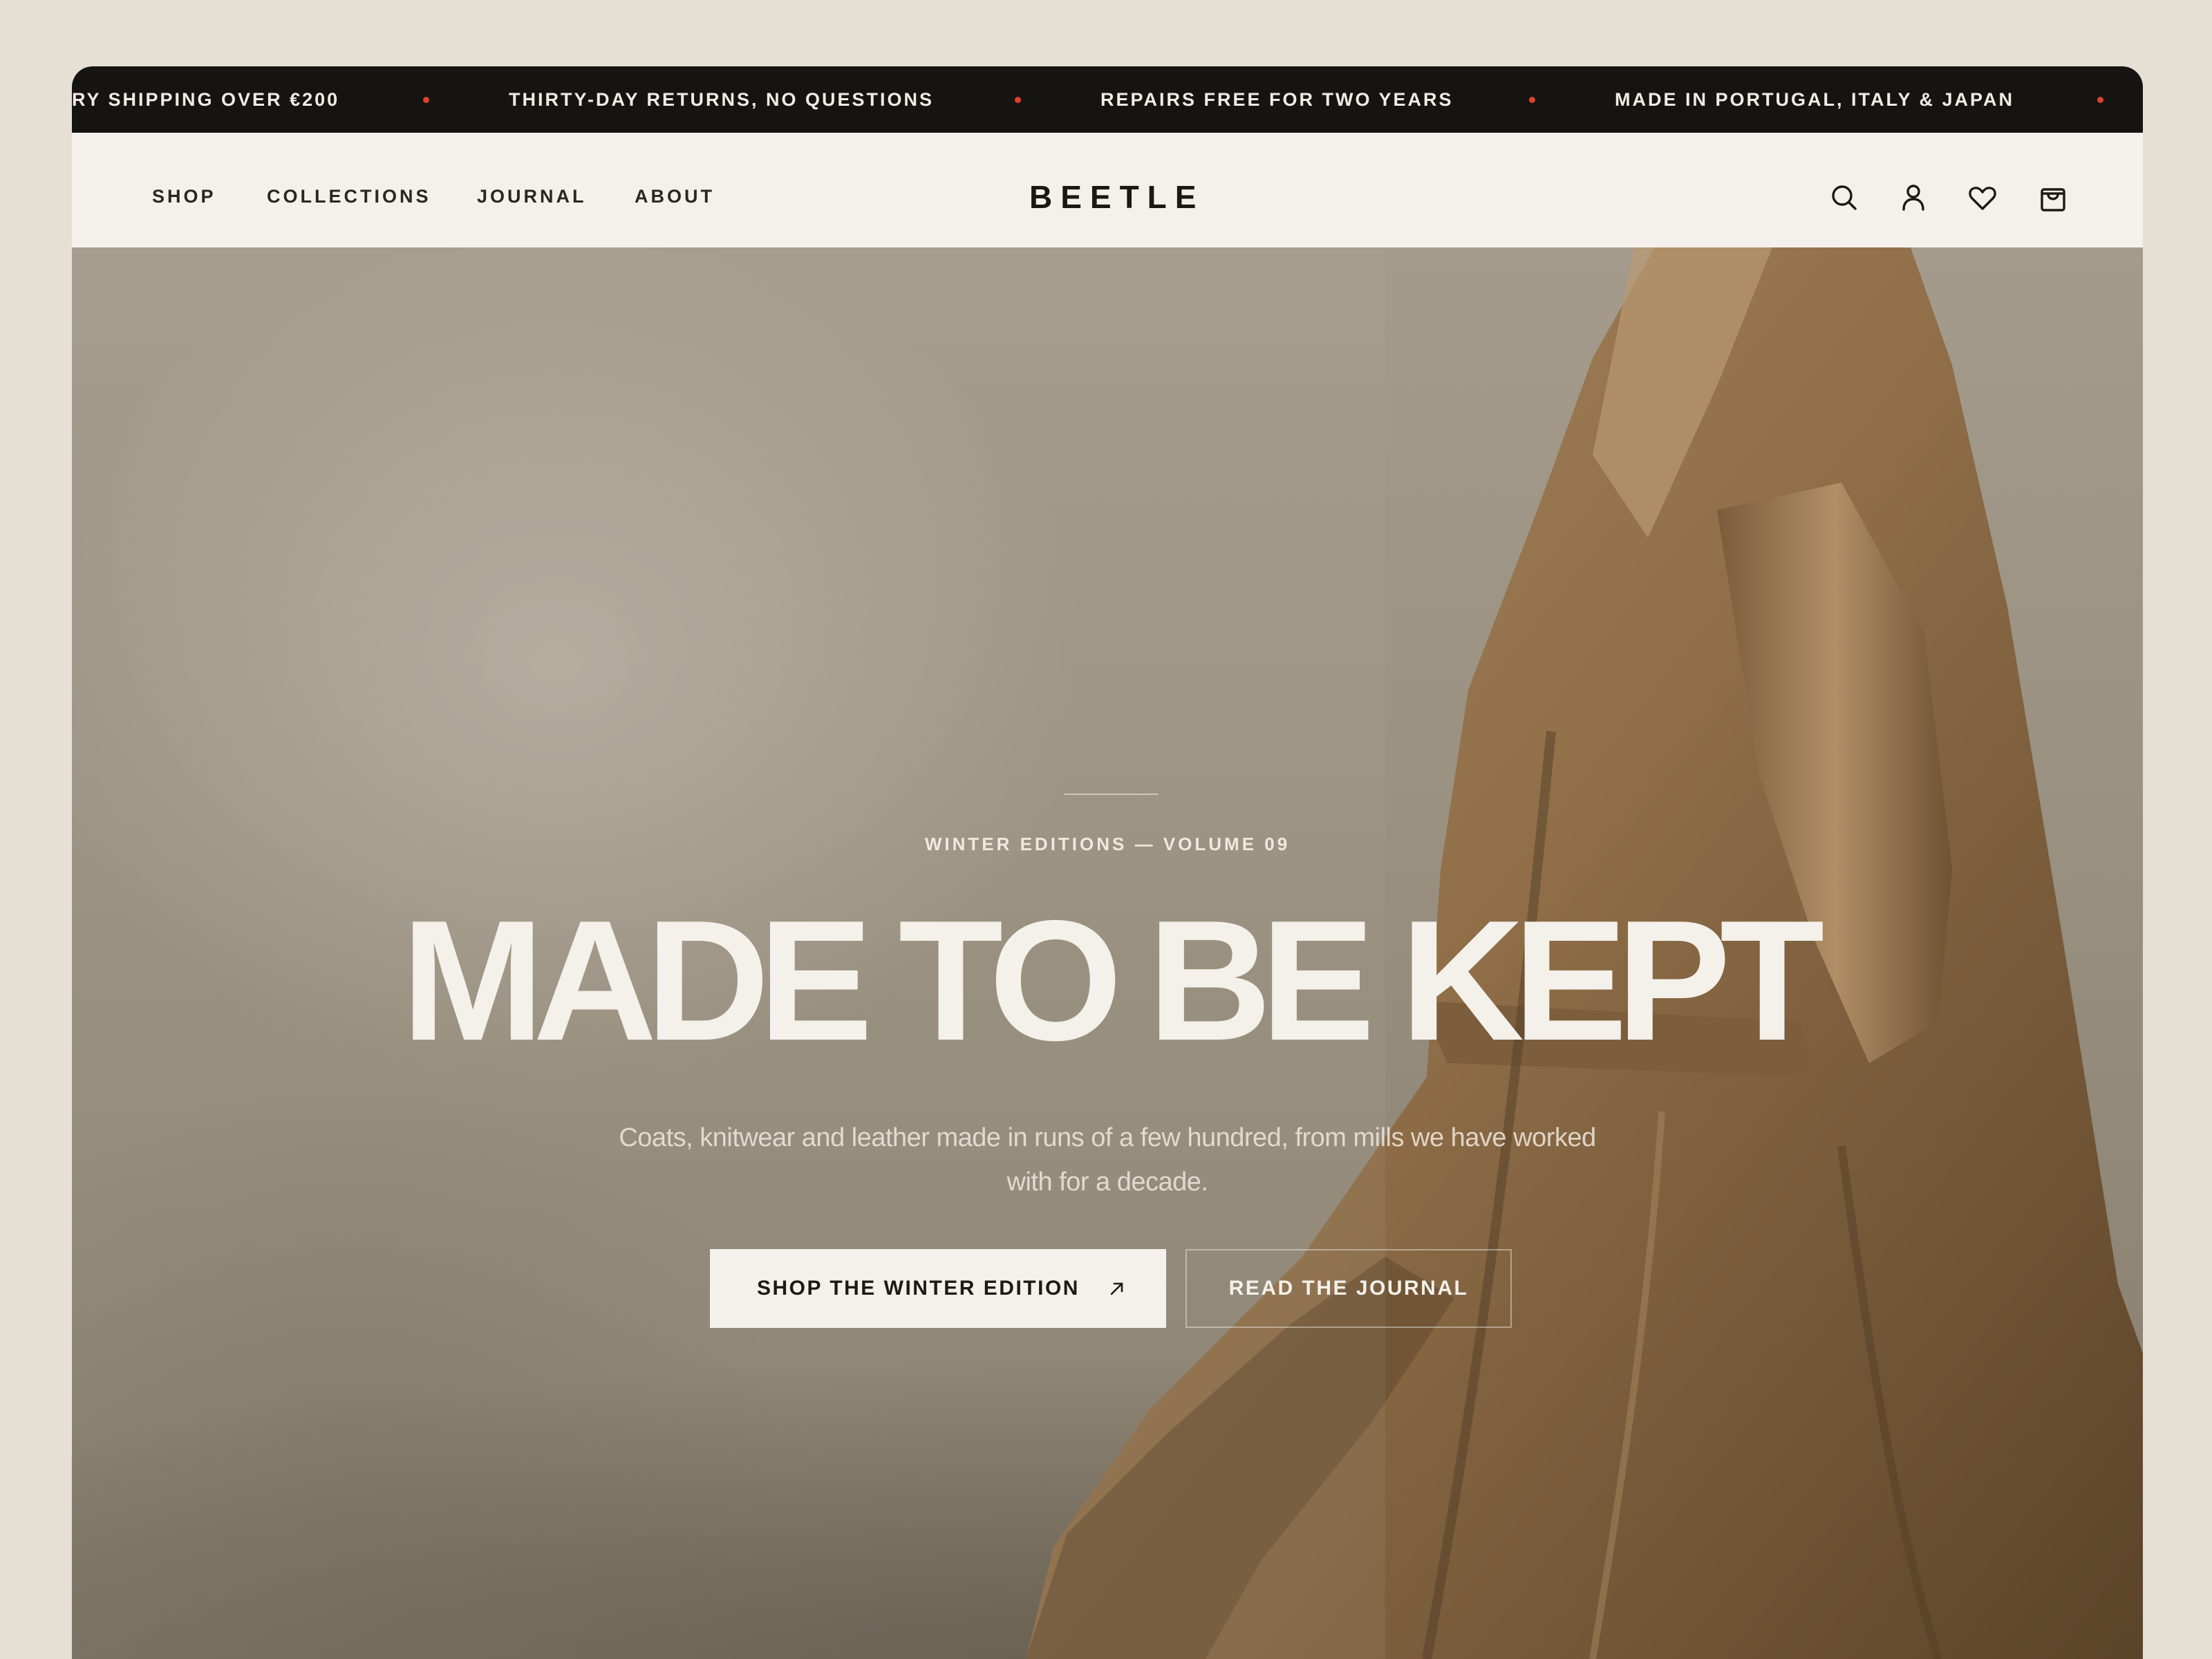 The image size is (2212, 1659). I want to click on nav-shop: SHOP, so click(184, 196).